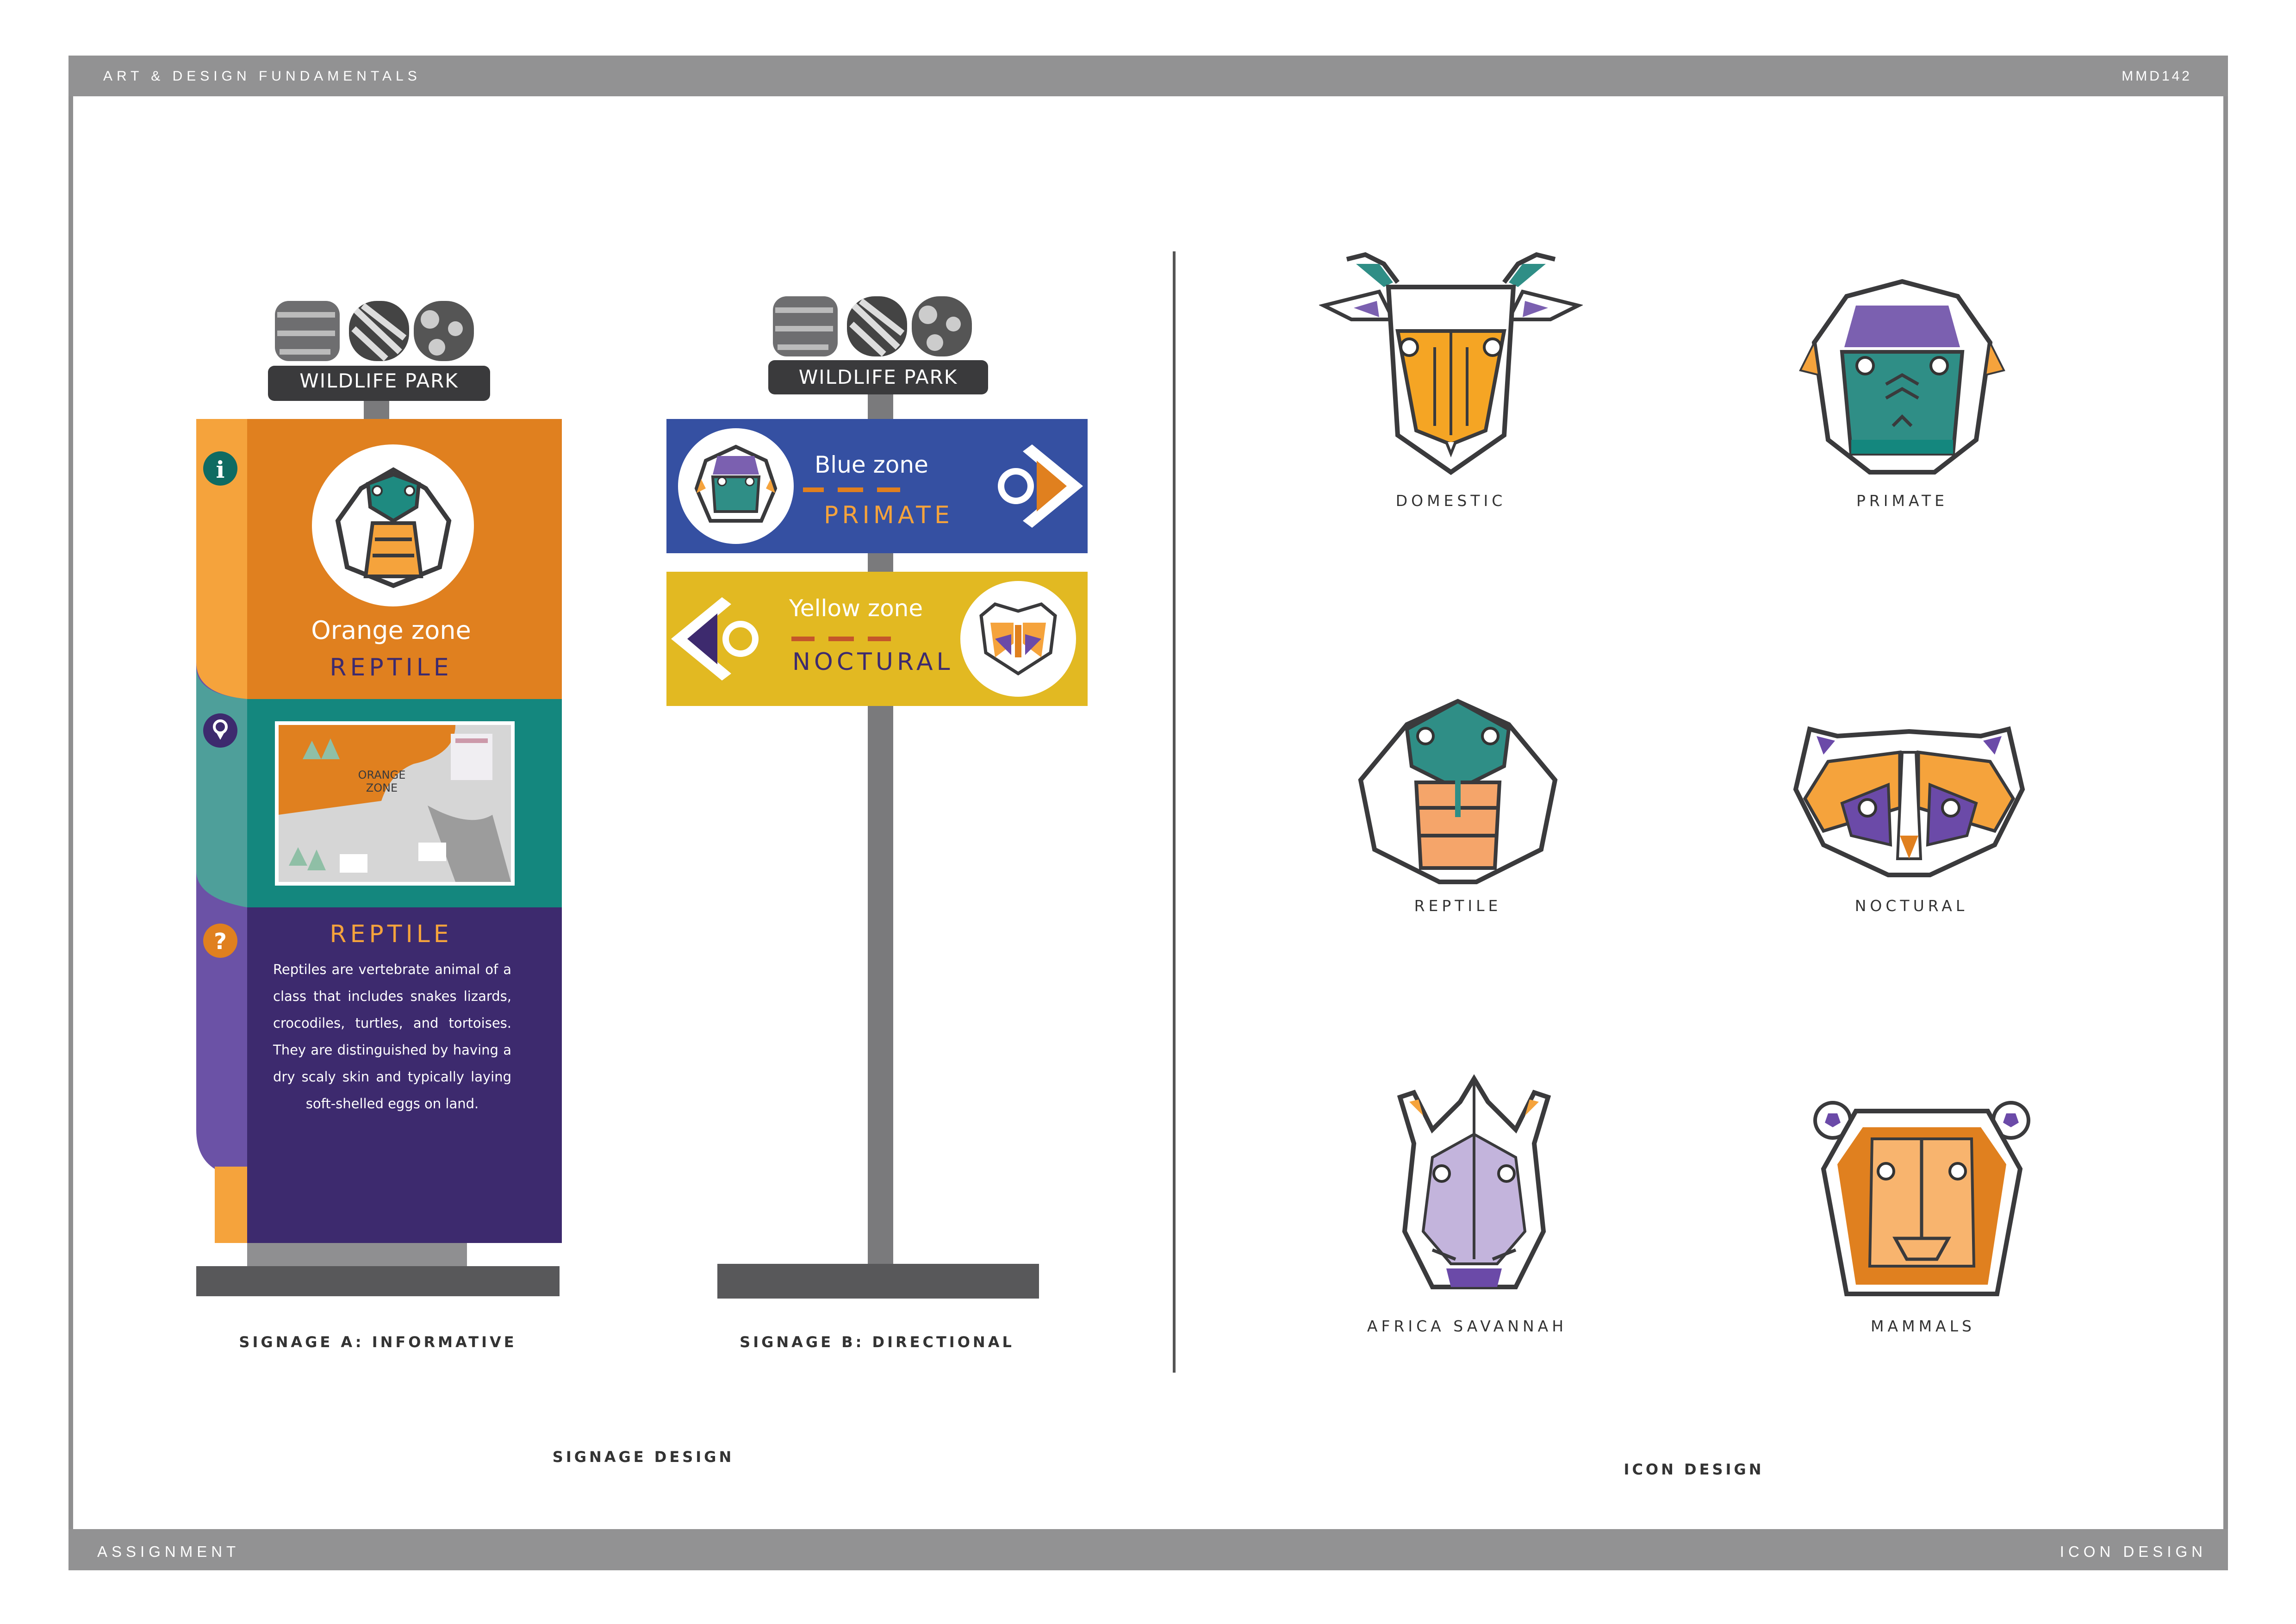  What do you see at coordinates (877, 1342) in the screenshot?
I see `signage-b-caption: SIGNAGE B: DIRECTIONAL` at bounding box center [877, 1342].